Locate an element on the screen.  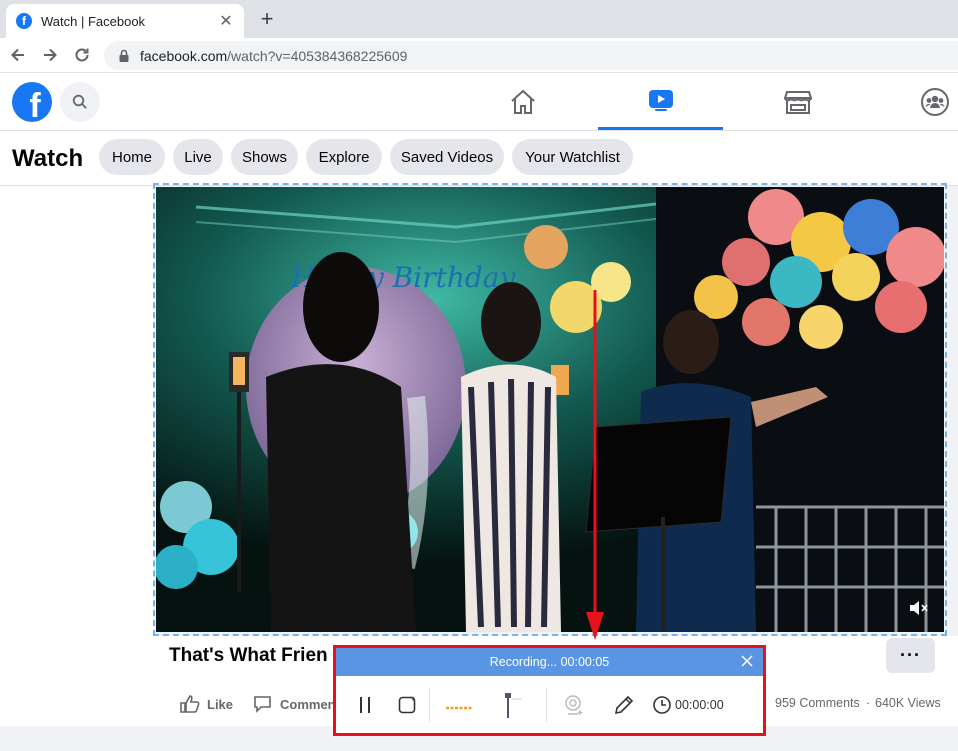
pause-button is located at coordinates (365, 705).